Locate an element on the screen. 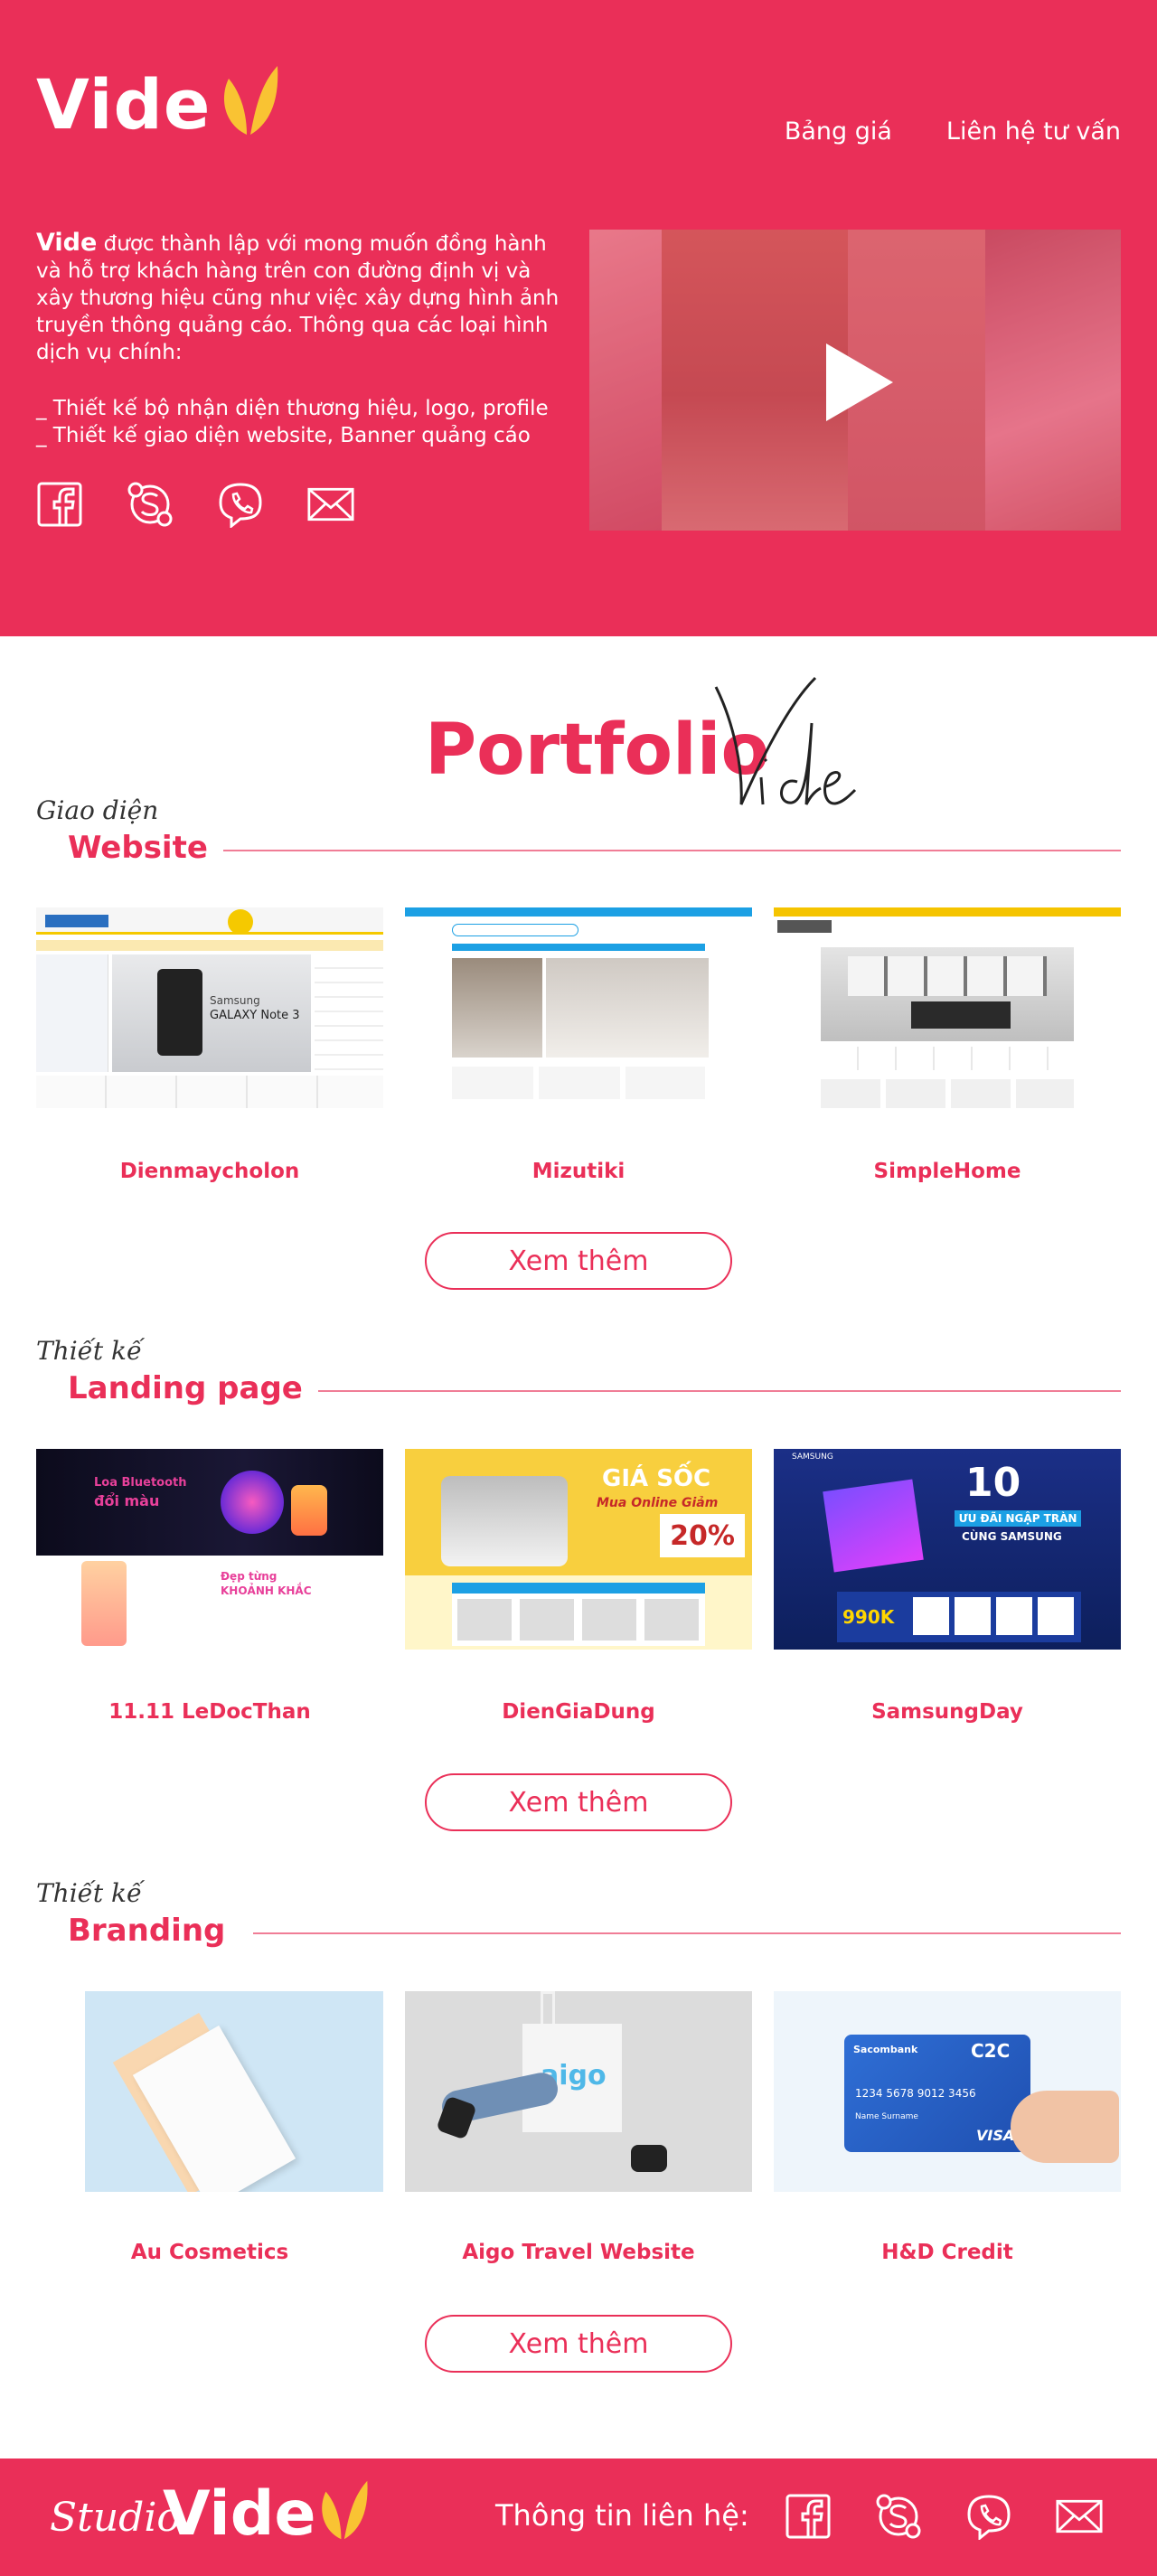 This screenshot has height=2576, width=1157. top-nav: Bảng giá Liên hệ tư vấn is located at coordinates (953, 132).